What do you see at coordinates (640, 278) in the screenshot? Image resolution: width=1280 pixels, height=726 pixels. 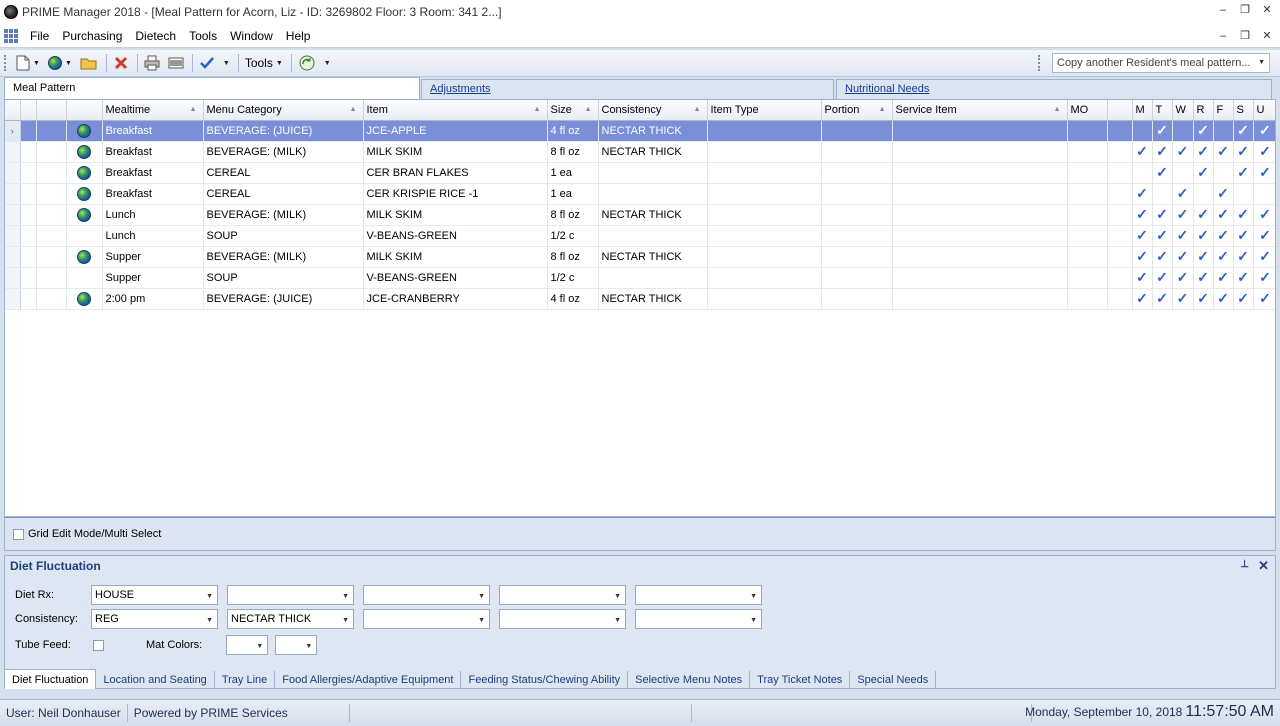 I see `table-row: Supper SOUP V-BEANS-GREEN 1/2 c ✓ ✓ ✓ ✓ ✓ ✓ ✓` at bounding box center [640, 278].